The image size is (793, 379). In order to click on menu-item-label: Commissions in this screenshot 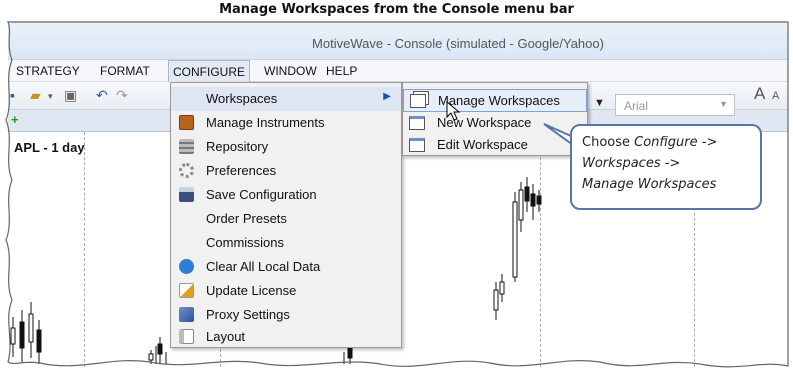, I will do `click(245, 242)`.